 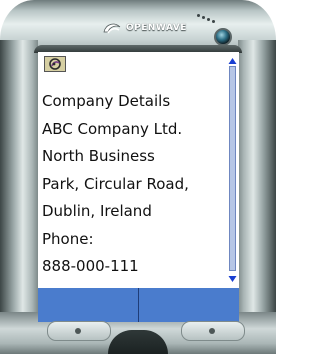 What do you see at coordinates (97, 211) in the screenshot?
I see `content-line-city: Dublin, Ireland` at bounding box center [97, 211].